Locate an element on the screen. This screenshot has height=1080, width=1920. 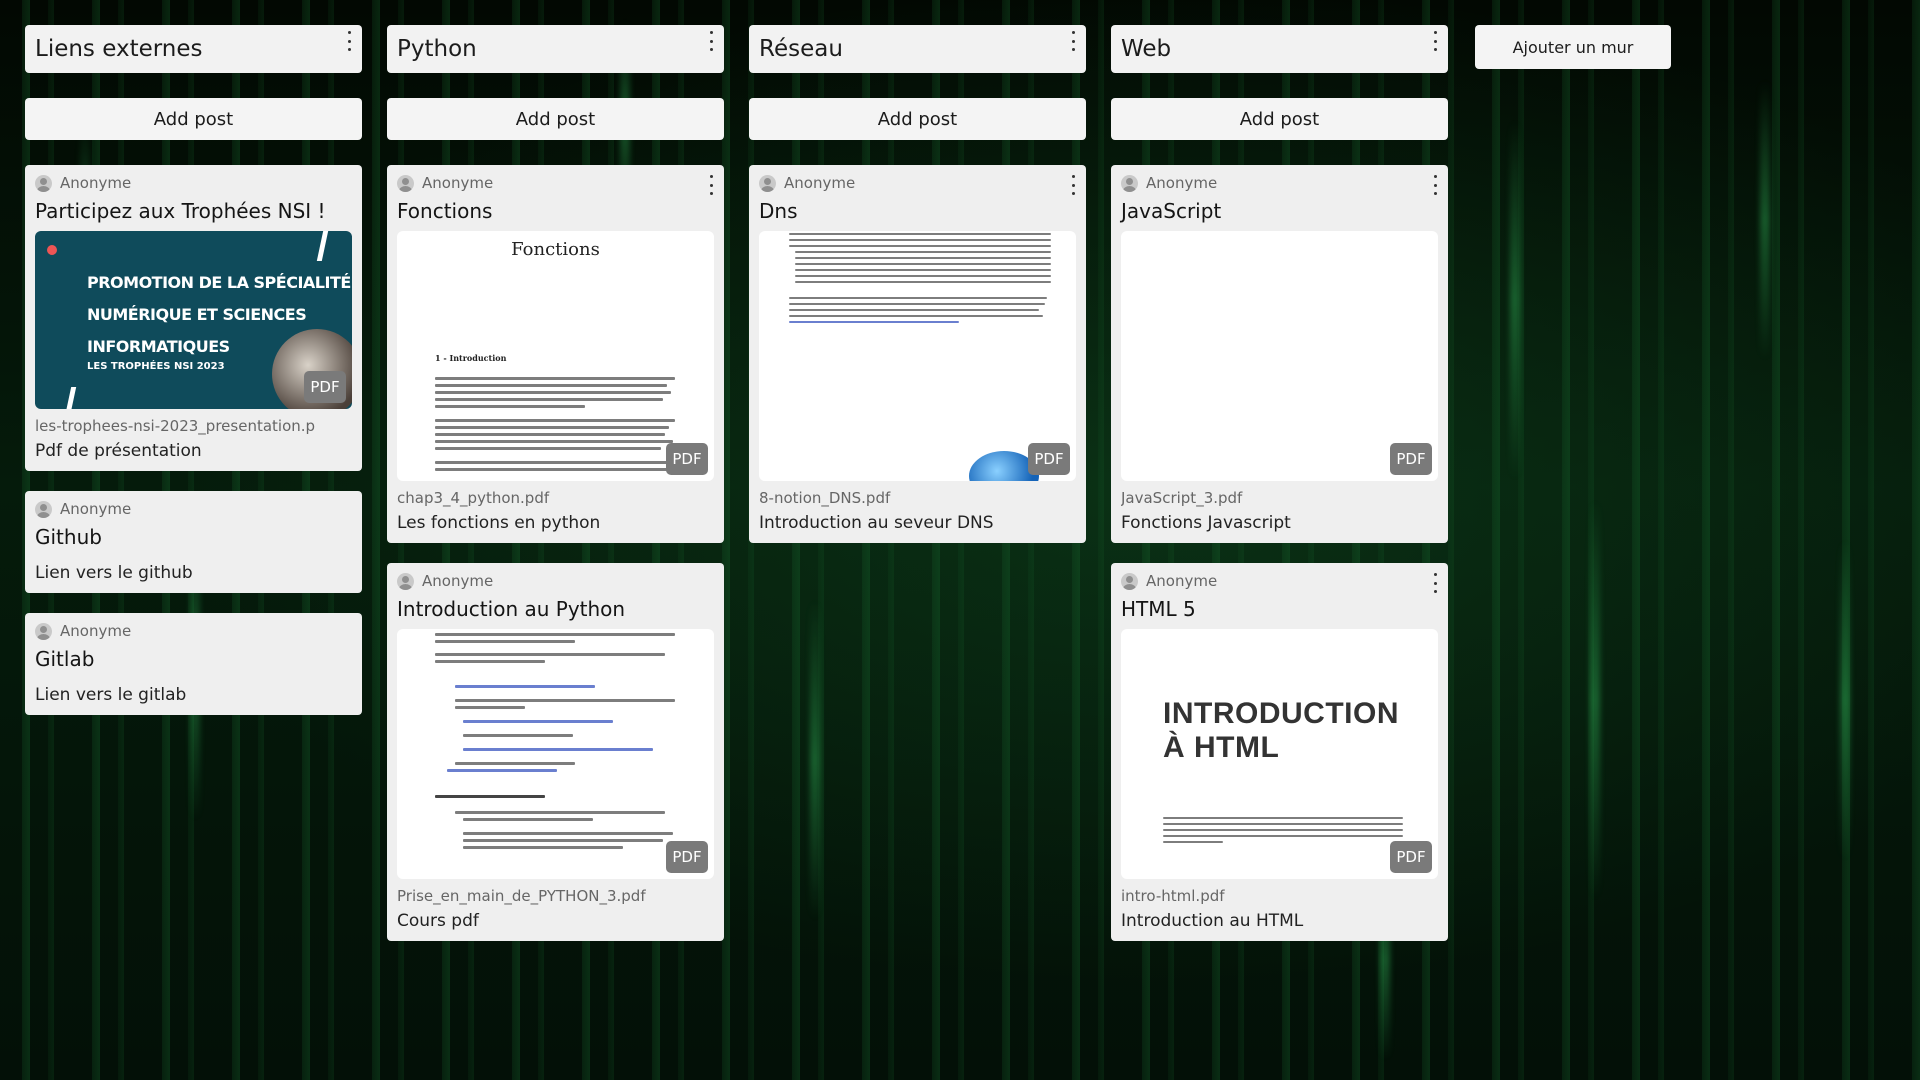
post-title: Gitlab is located at coordinates (65, 659).